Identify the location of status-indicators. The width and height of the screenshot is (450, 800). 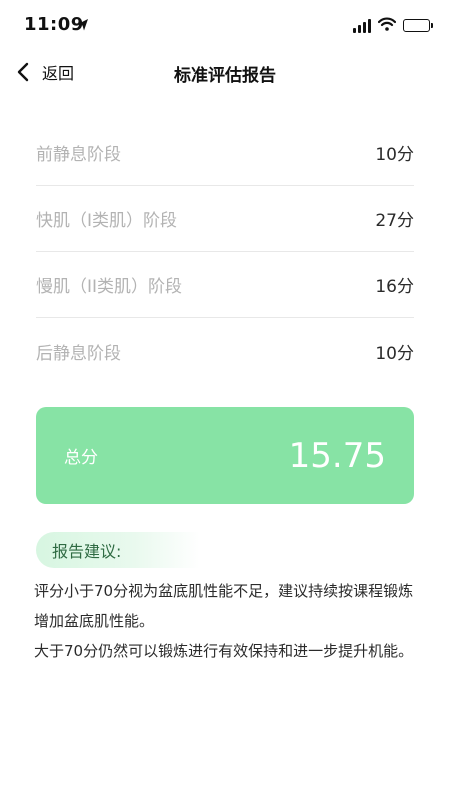
(393, 25).